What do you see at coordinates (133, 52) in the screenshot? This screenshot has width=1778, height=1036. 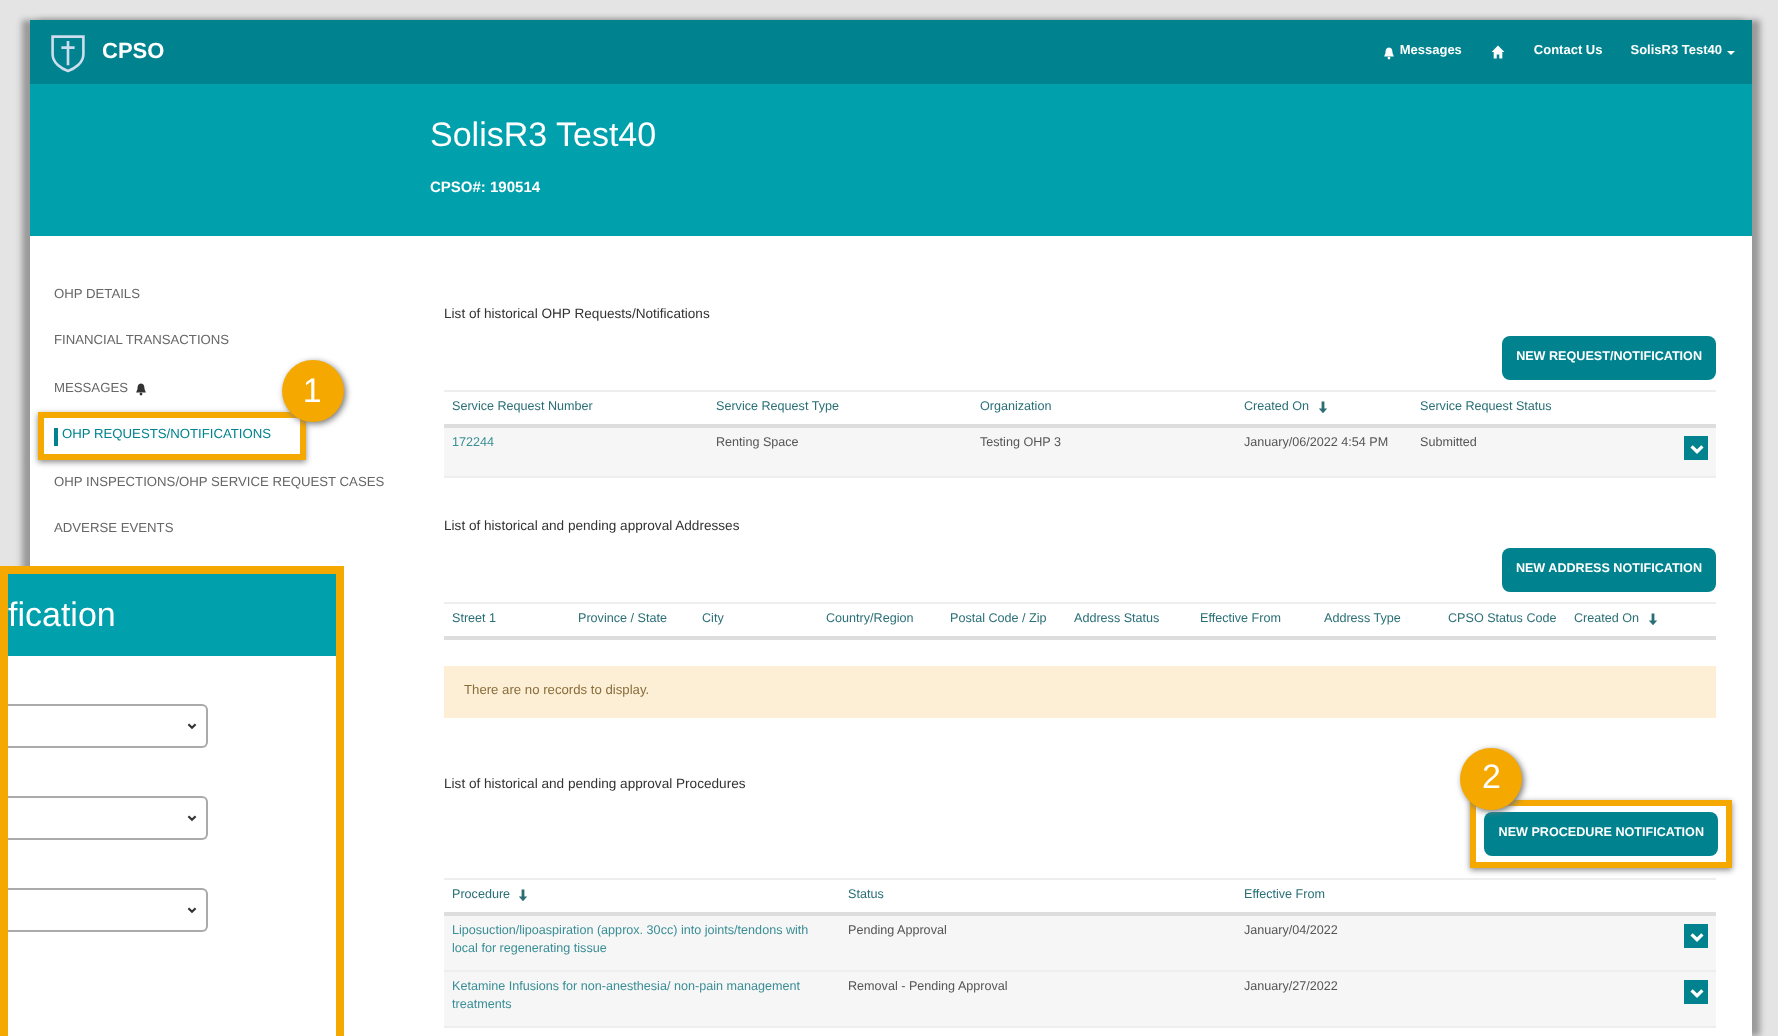 I see `brand-name: CPSO` at bounding box center [133, 52].